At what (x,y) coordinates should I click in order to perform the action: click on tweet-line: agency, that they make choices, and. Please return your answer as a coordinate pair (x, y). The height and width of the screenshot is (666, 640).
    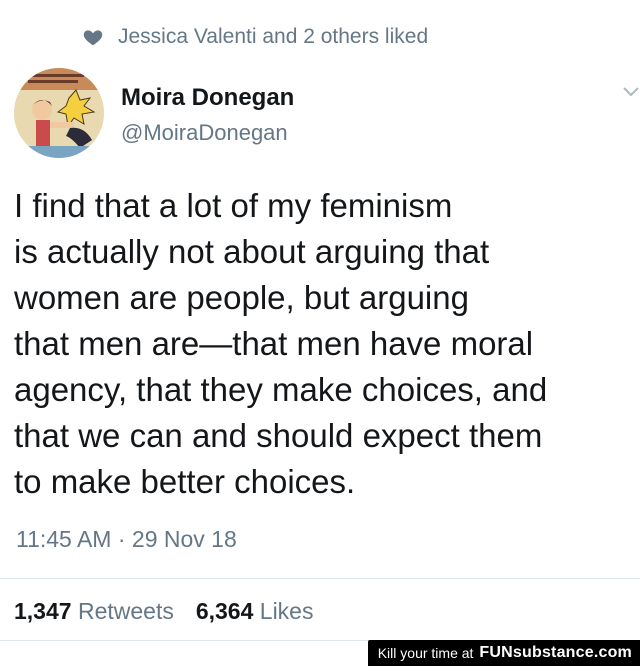
    Looking at the image, I should click on (281, 389).